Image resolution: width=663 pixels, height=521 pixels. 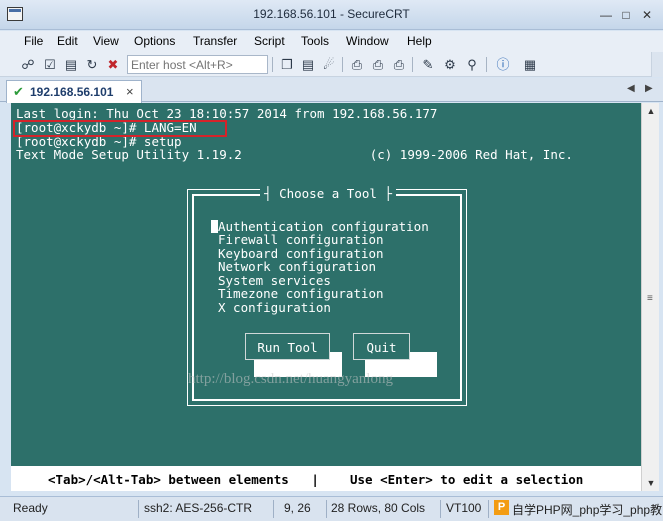 I want to click on status-site-watermark: 自学PHP网_php学习_php教, so click(x=587, y=510).